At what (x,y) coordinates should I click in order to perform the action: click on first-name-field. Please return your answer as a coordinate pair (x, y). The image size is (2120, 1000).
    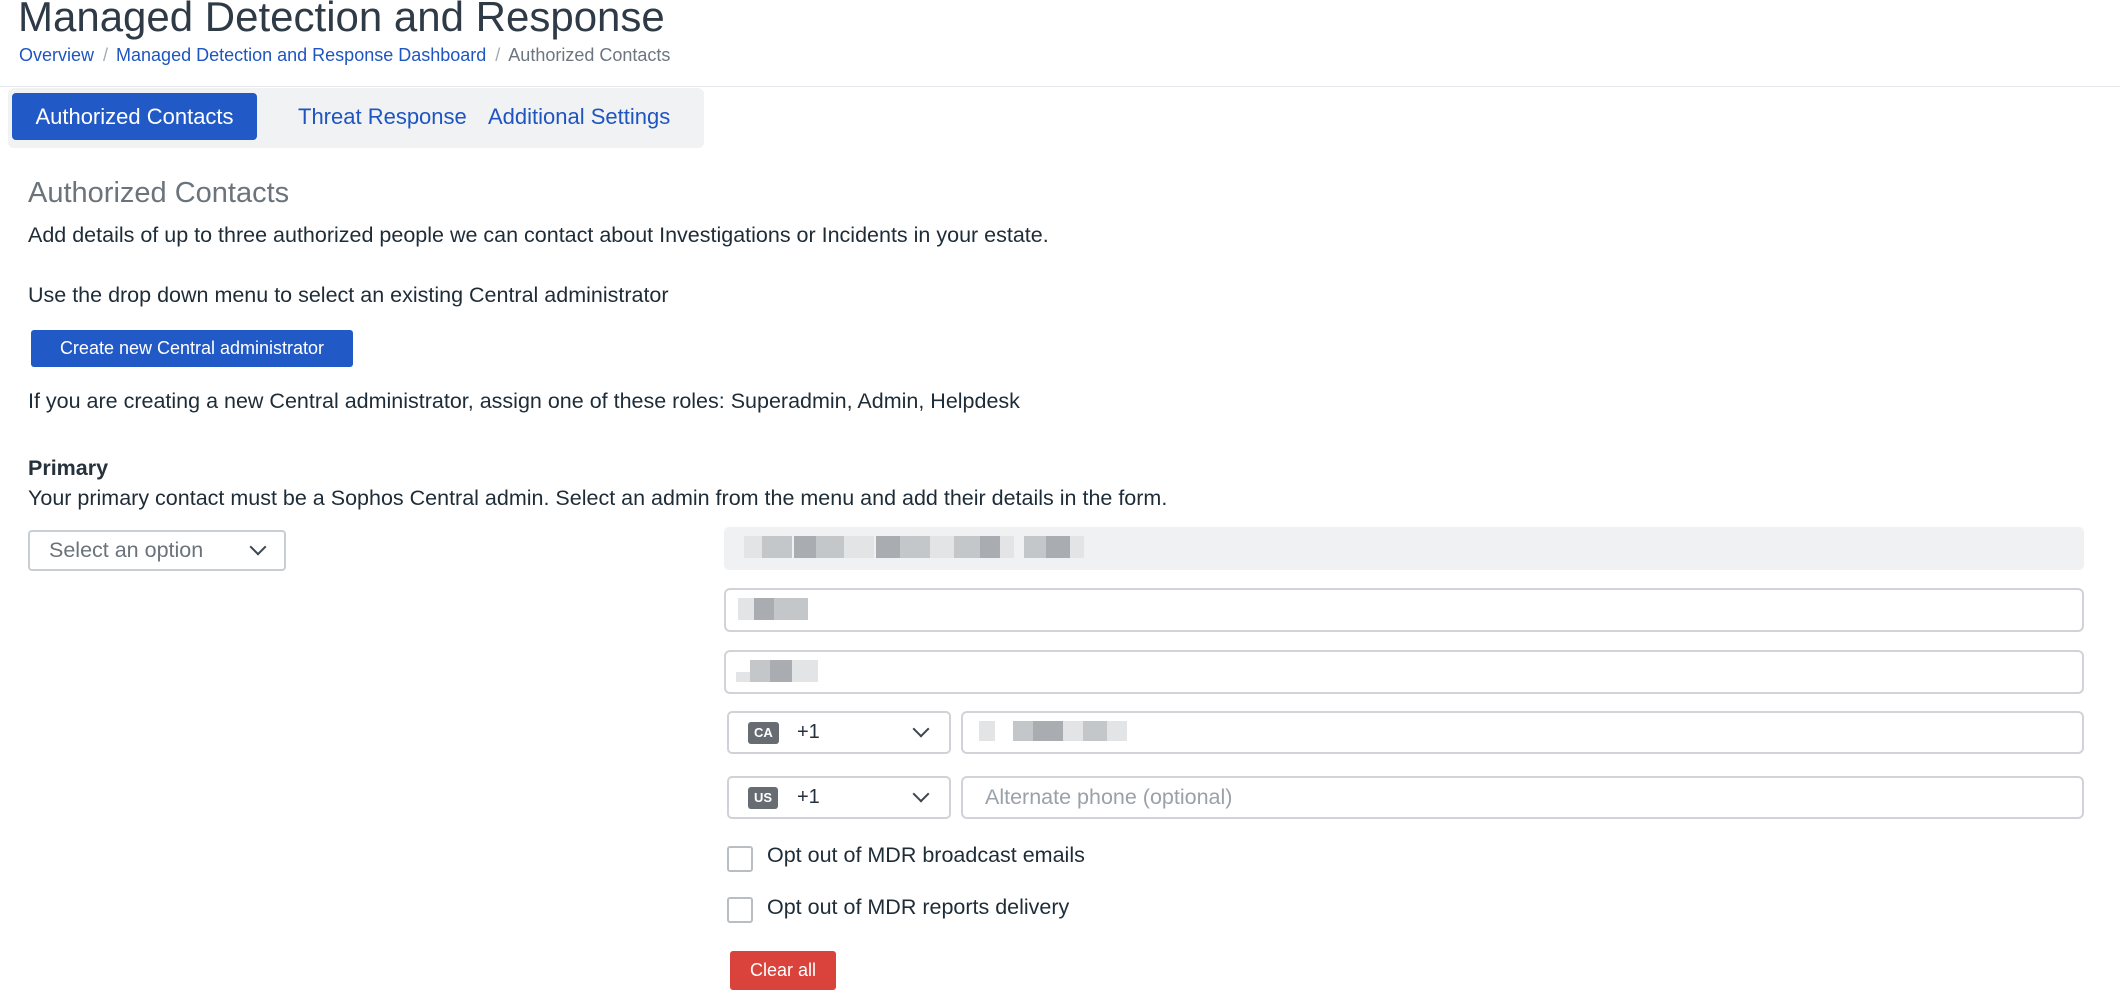
    Looking at the image, I should click on (1404, 610).